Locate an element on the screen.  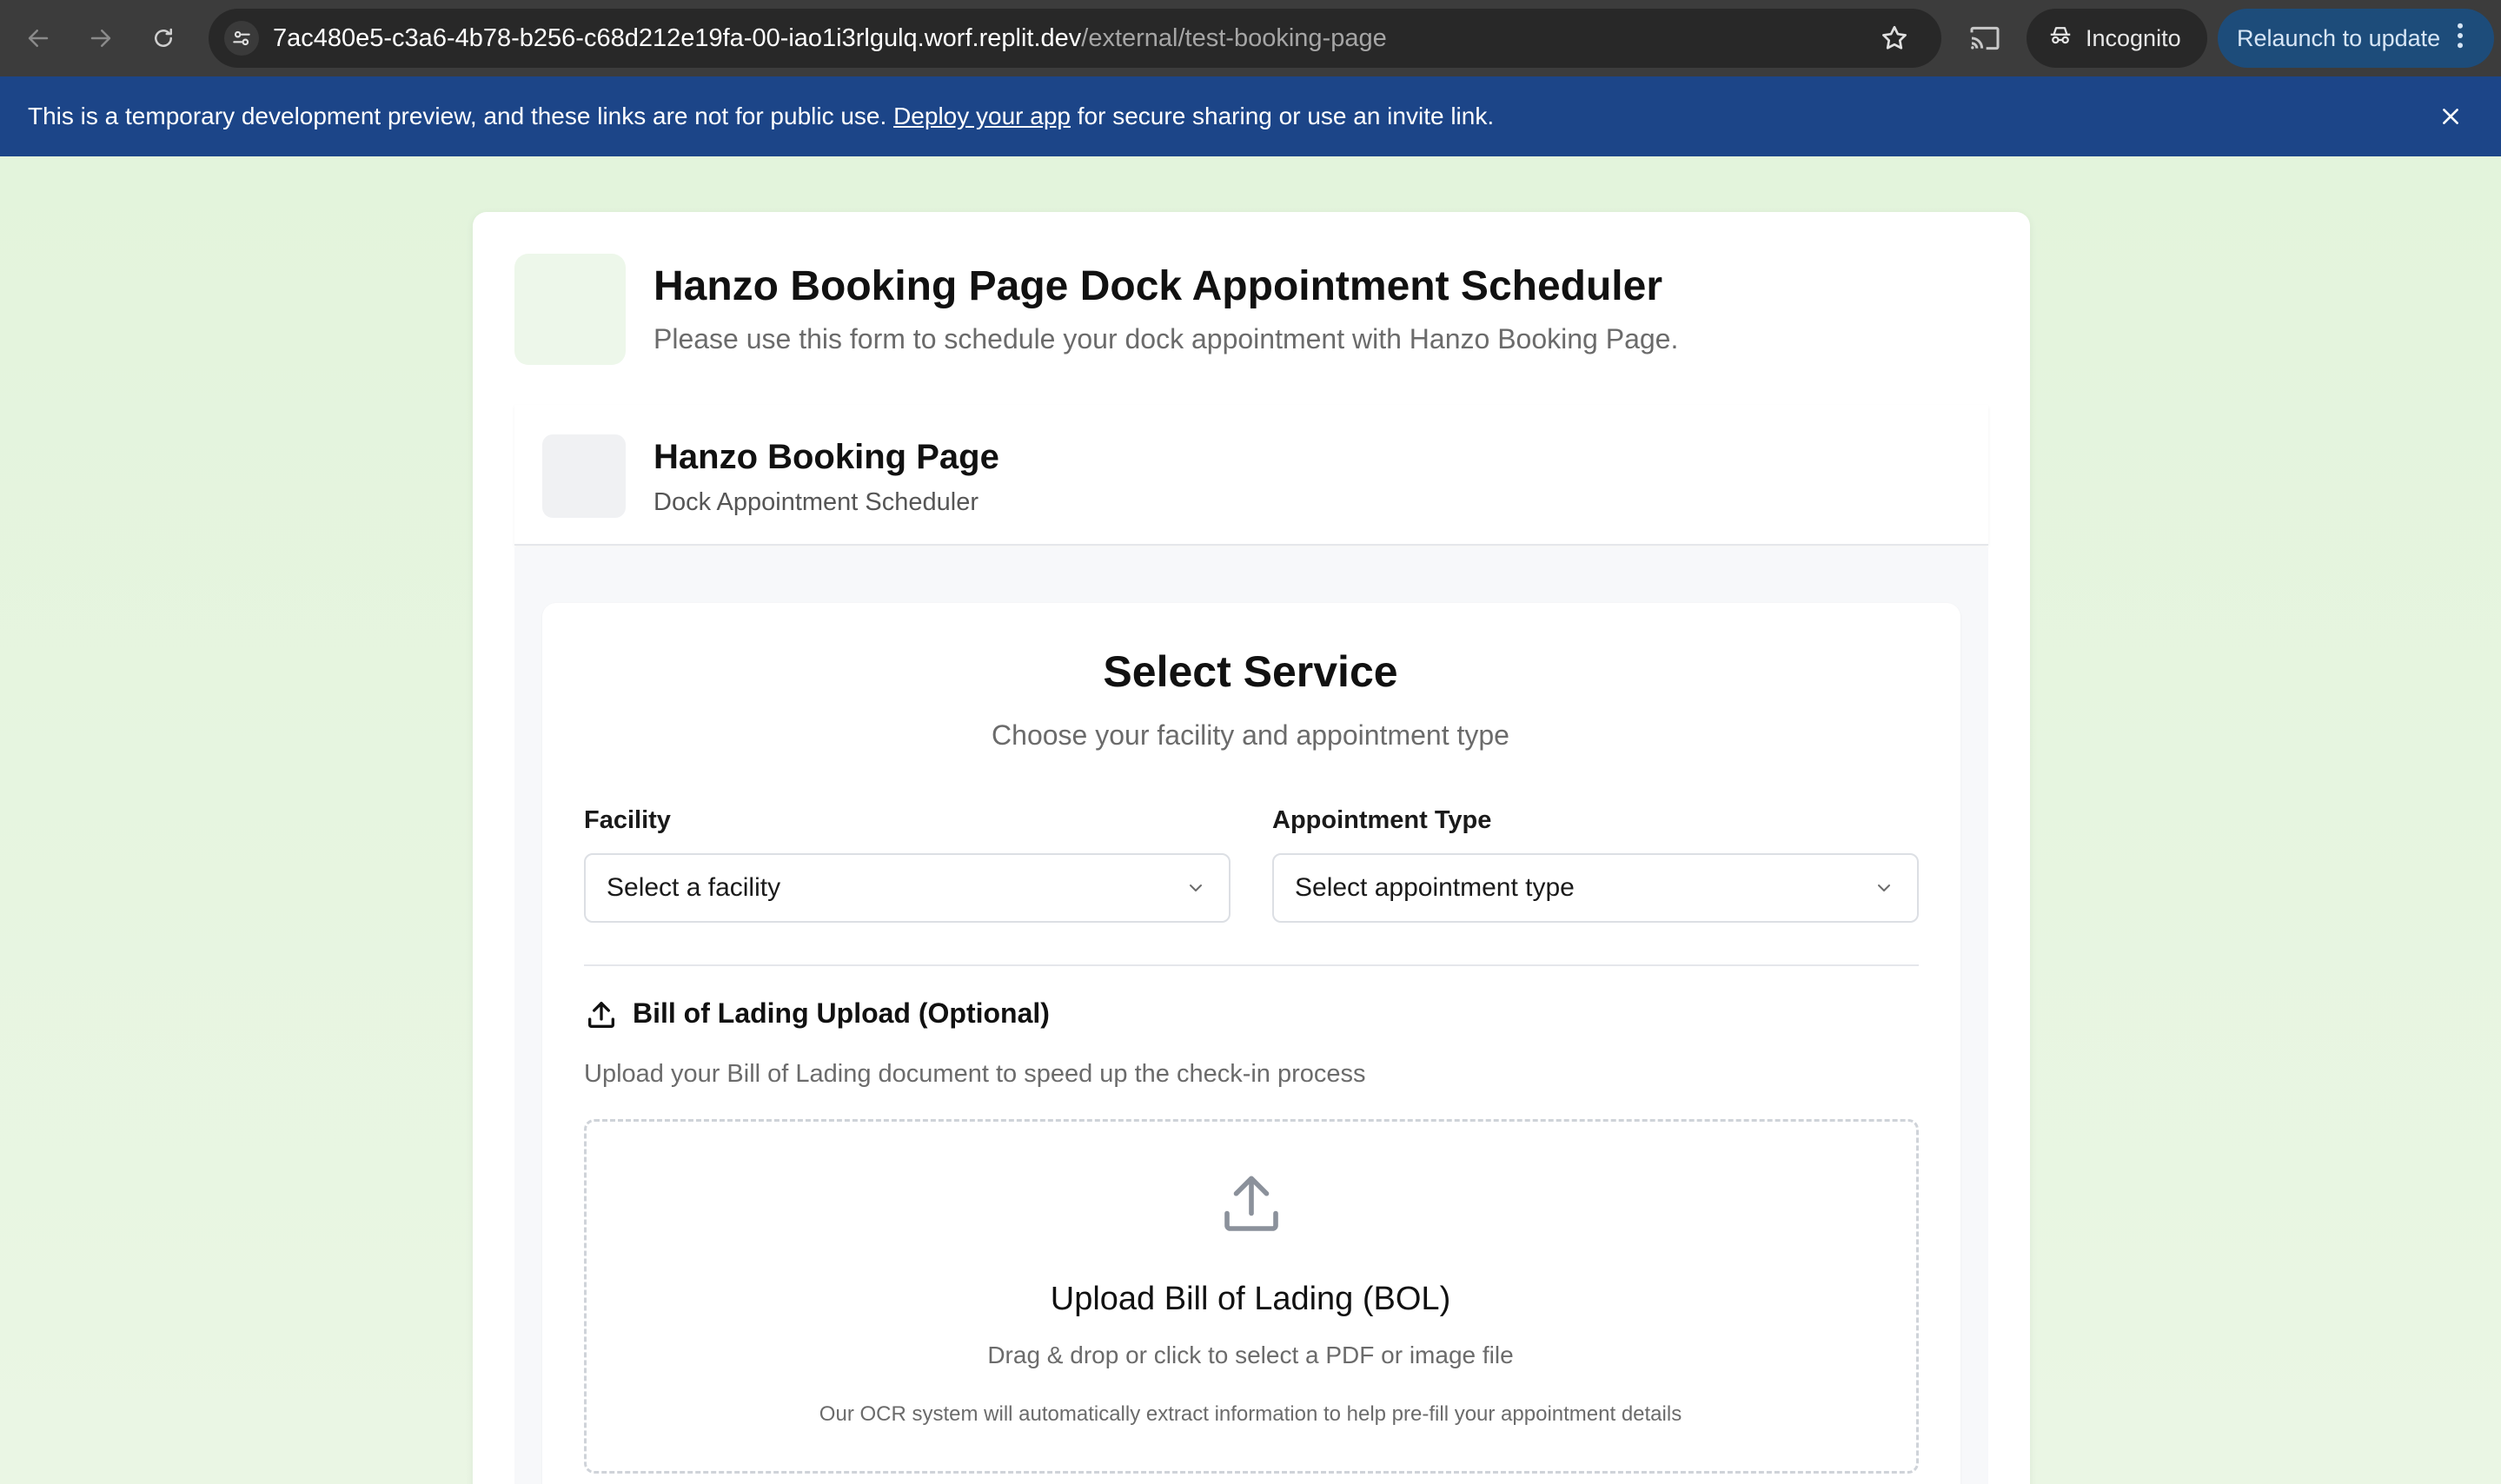
relaunch-button: Relaunch to update is located at coordinates (2356, 38).